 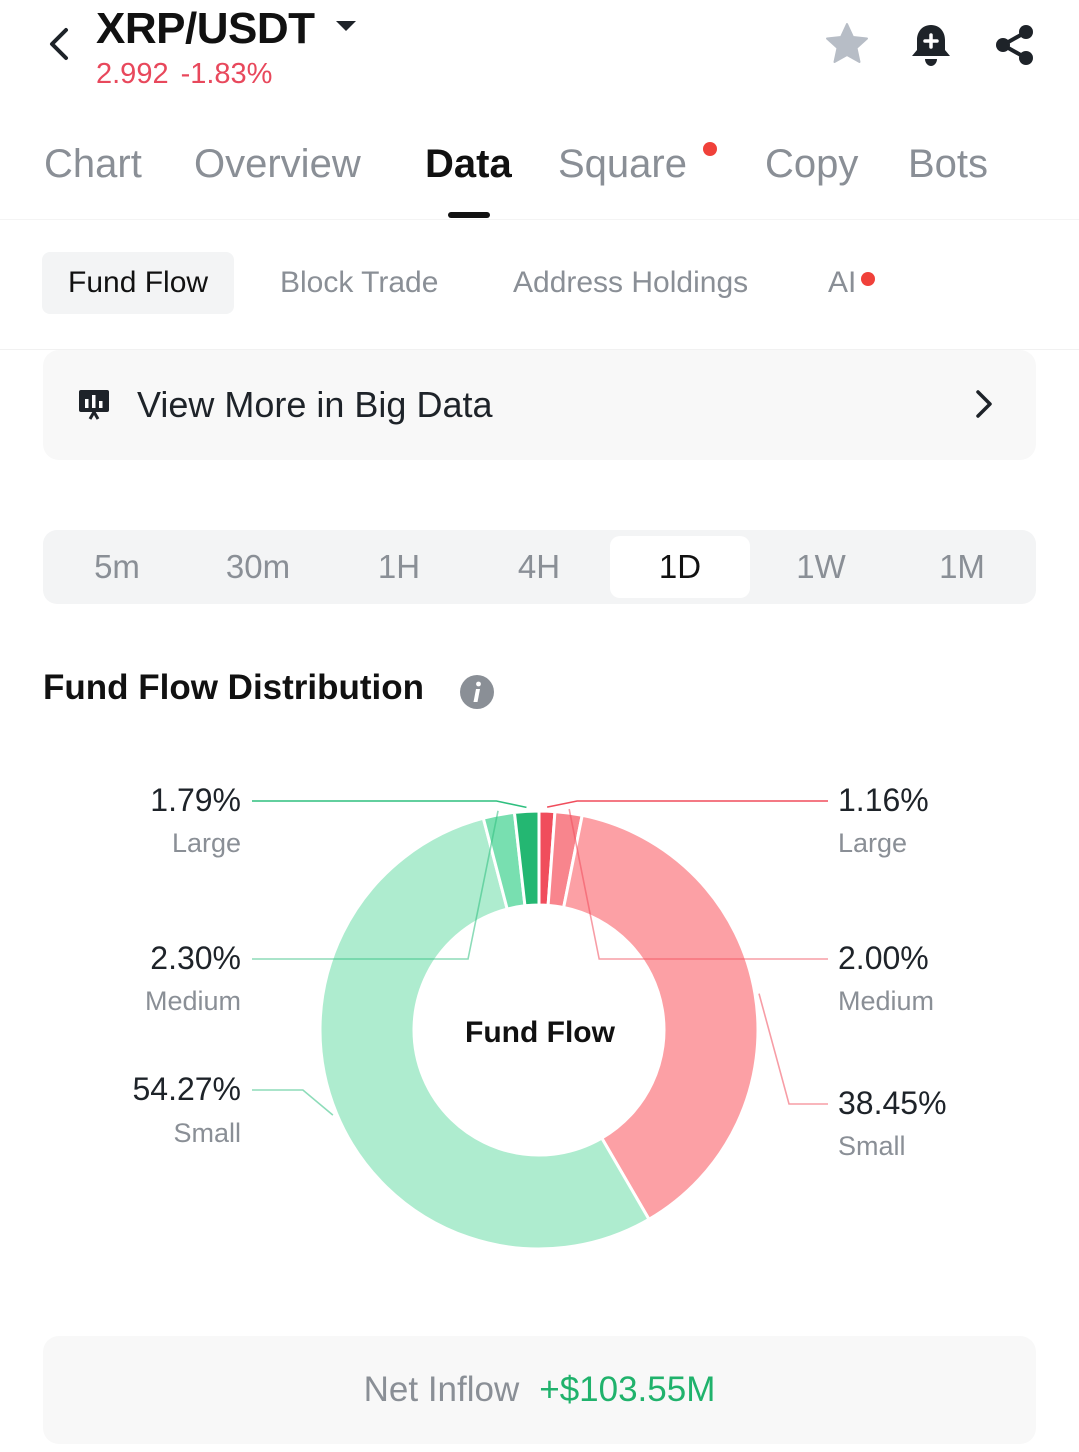 What do you see at coordinates (821, 567) in the screenshot?
I see `timeframe-1w: 1W` at bounding box center [821, 567].